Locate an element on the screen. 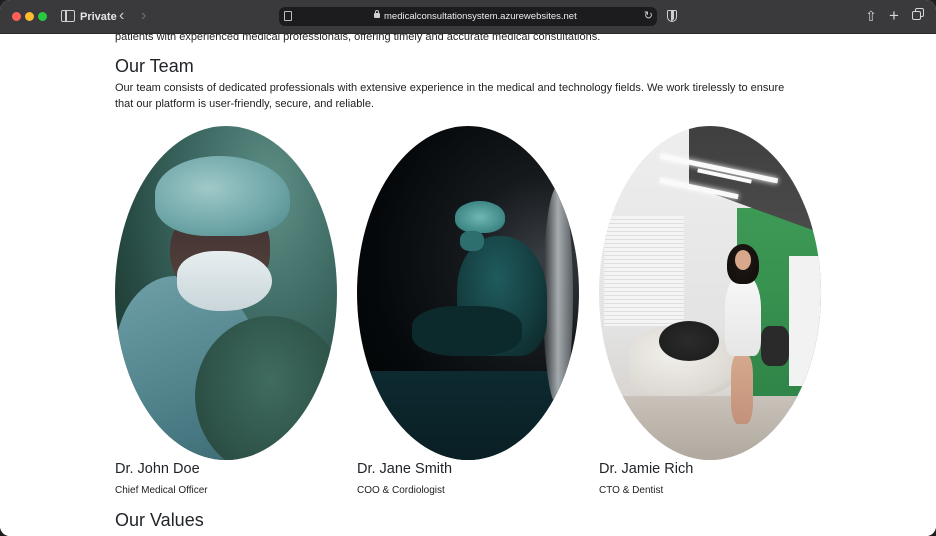  lock-icon is located at coordinates (377, 14).